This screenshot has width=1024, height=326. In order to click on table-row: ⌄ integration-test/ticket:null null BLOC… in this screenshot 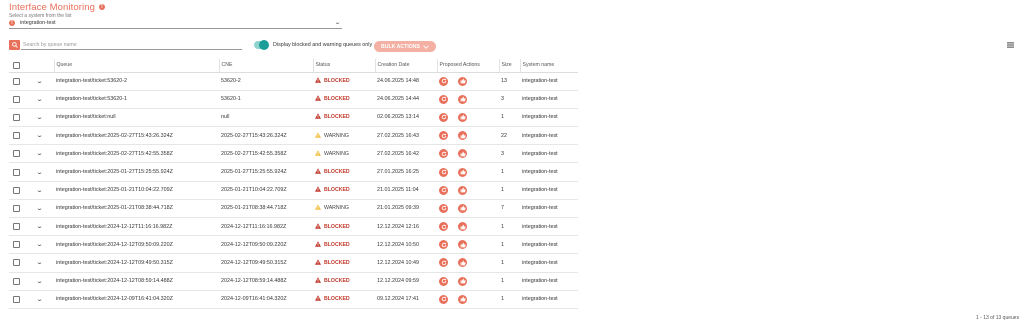, I will do `click(293, 118)`.